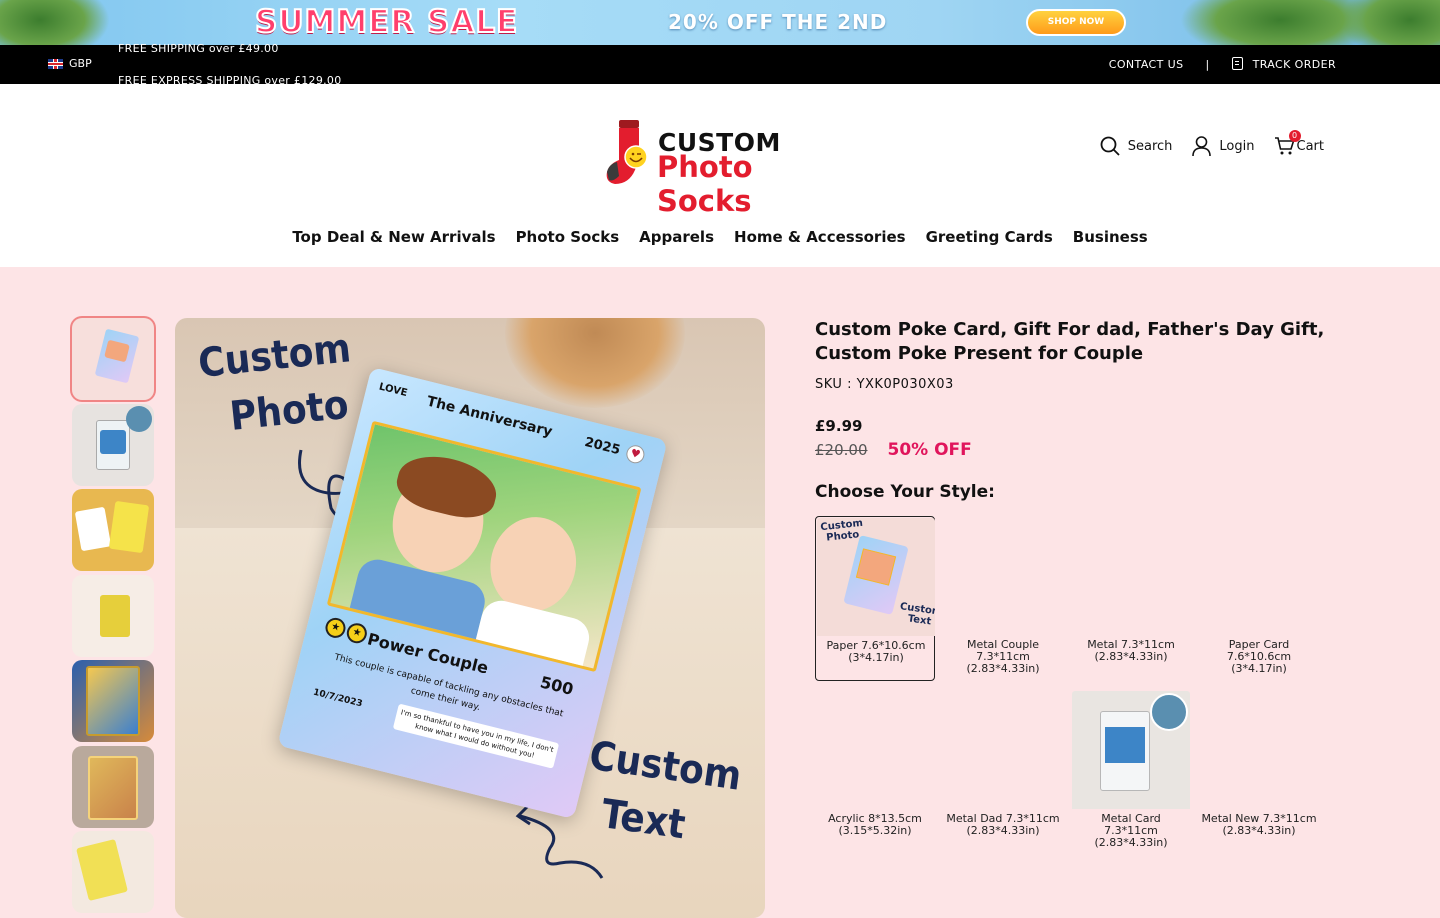 Image resolution: width=1440 pixels, height=918 pixels. What do you see at coordinates (1131, 650) in the screenshot?
I see `style-label: Metal 7.3*11cm (2.83*4.33in)` at bounding box center [1131, 650].